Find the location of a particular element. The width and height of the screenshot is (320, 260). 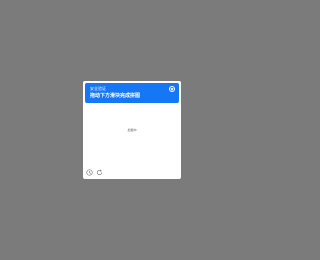

close-icon is located at coordinates (172, 89).